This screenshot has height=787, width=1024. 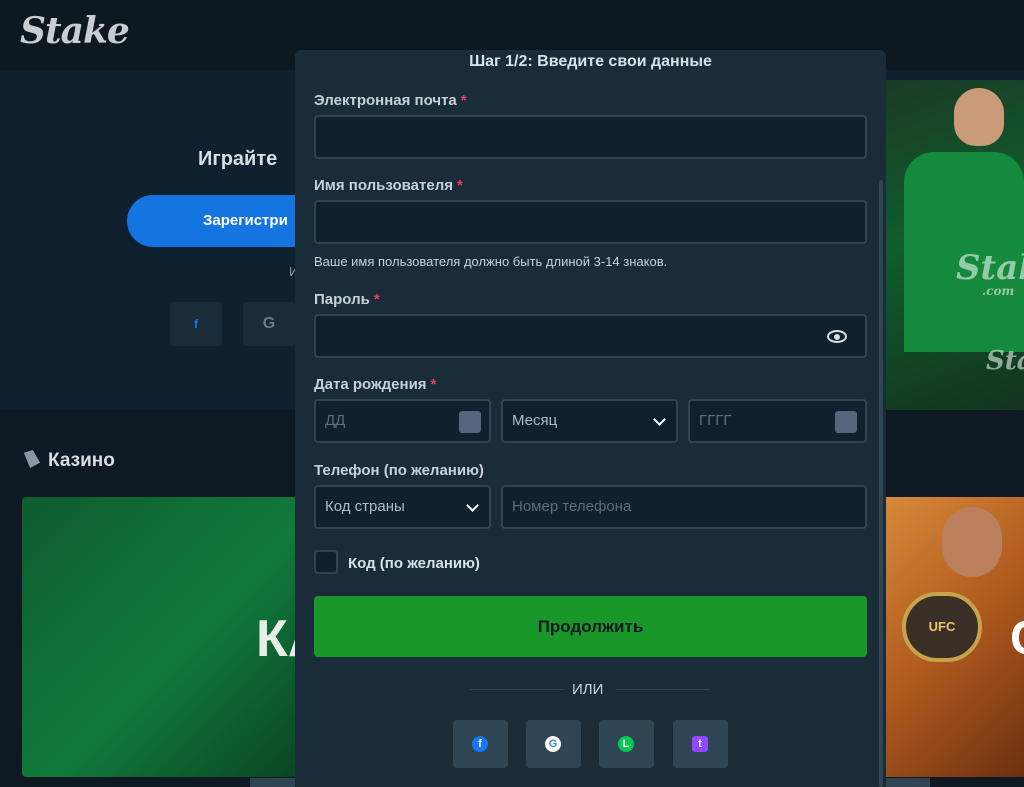 I want to click on facebook-login-button: f, so click(x=480, y=744).